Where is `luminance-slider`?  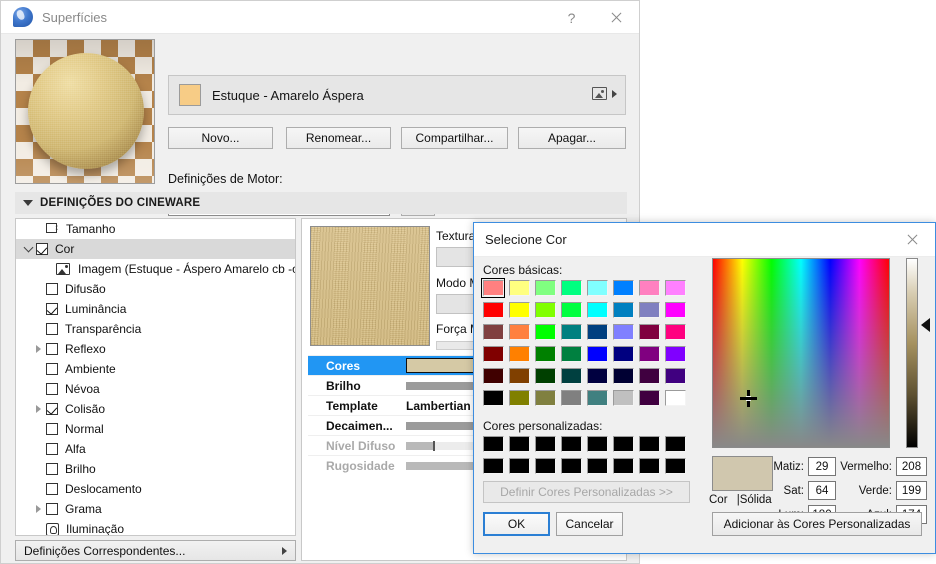
luminance-slider is located at coordinates (912, 353).